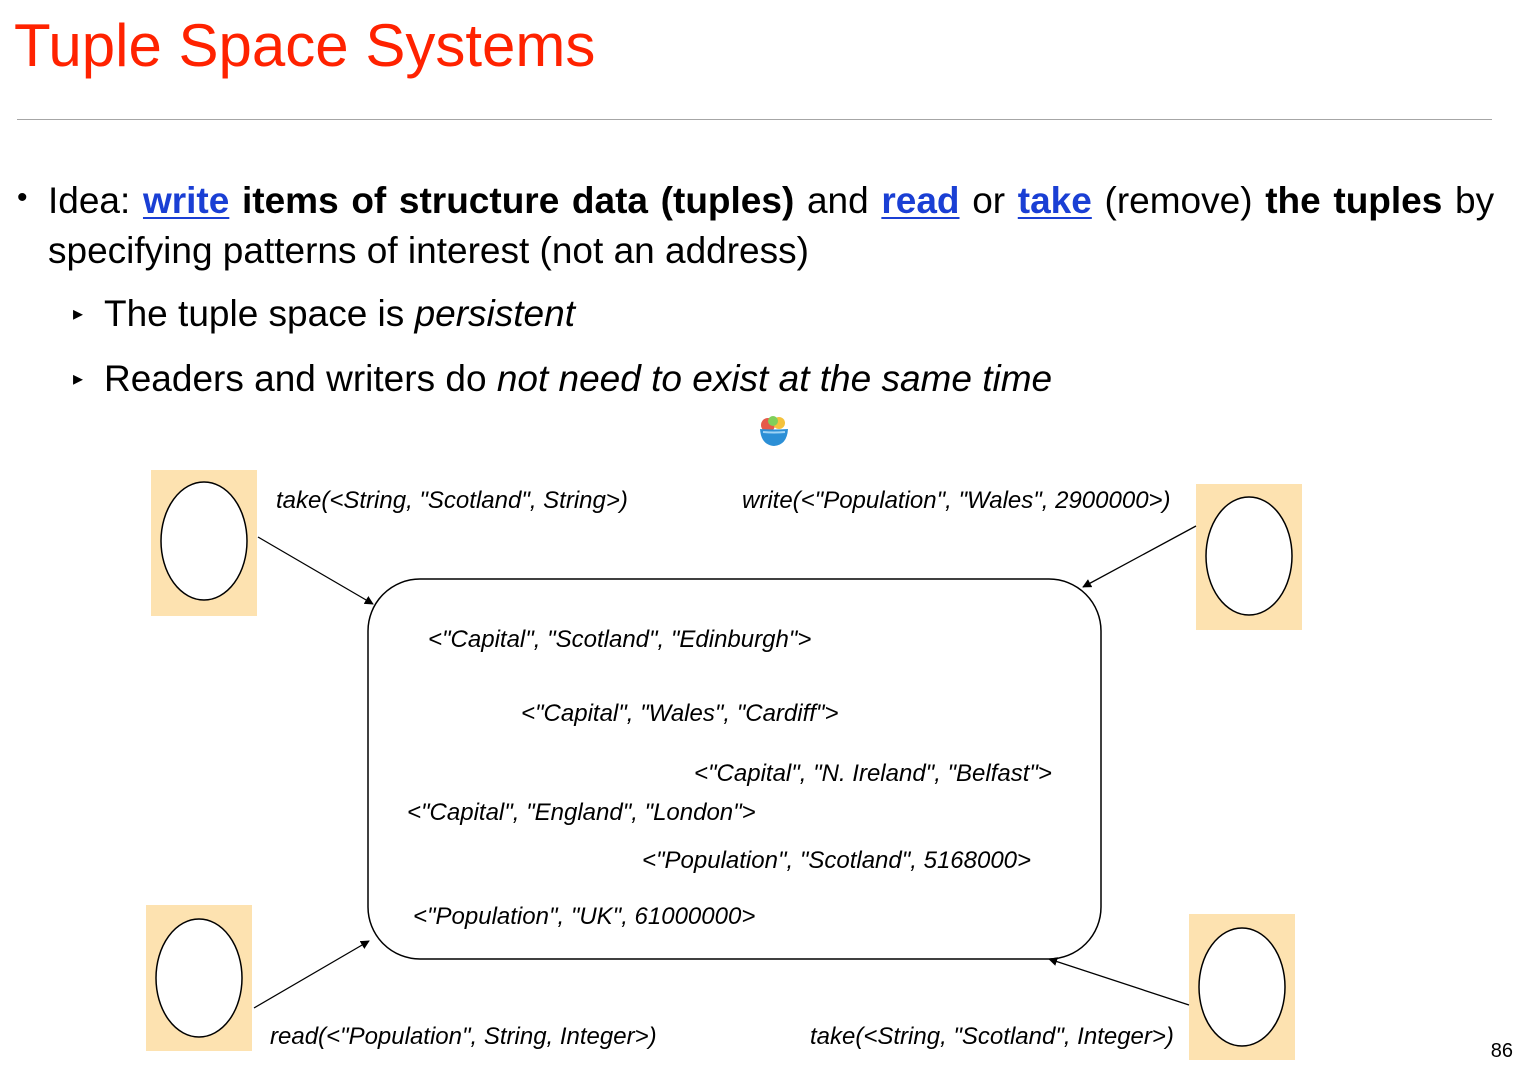 This screenshot has width=1527, height=1076. Describe the element at coordinates (315, 570) in the screenshot. I see `arrow-take-top-left` at that location.